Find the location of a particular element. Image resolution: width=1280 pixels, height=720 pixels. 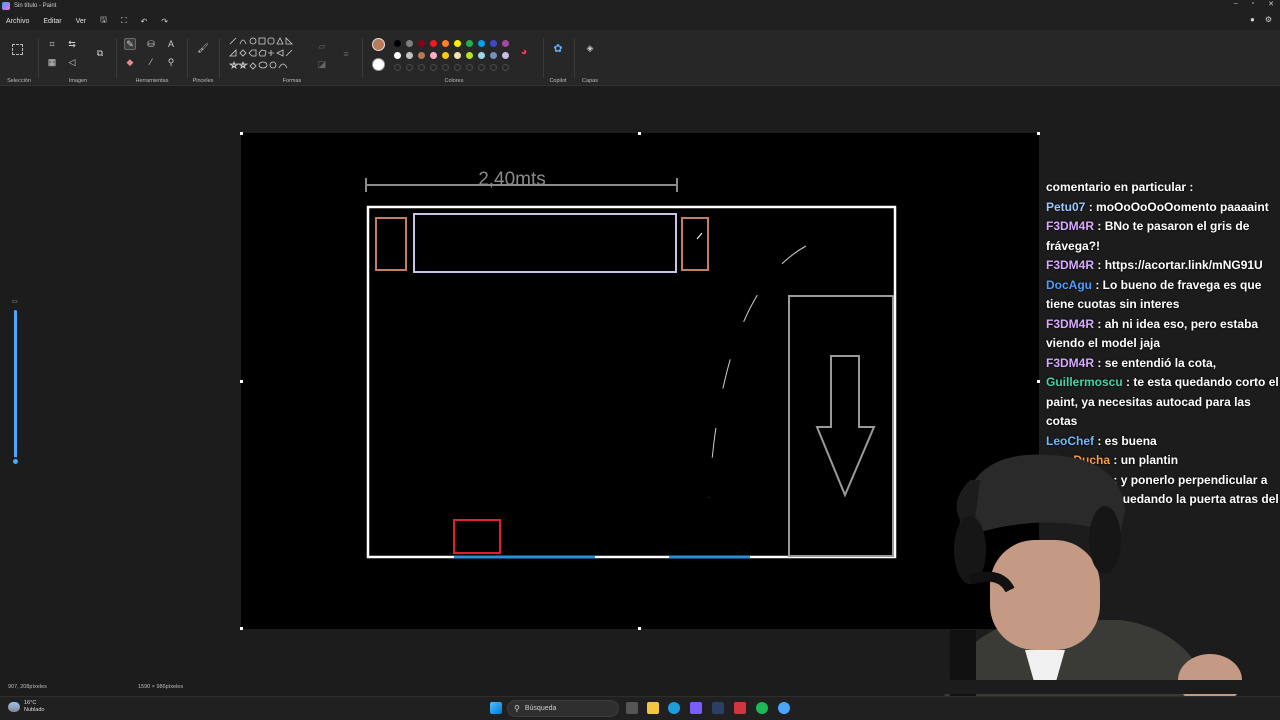

layers-icon: ◈ is located at coordinates (590, 48).